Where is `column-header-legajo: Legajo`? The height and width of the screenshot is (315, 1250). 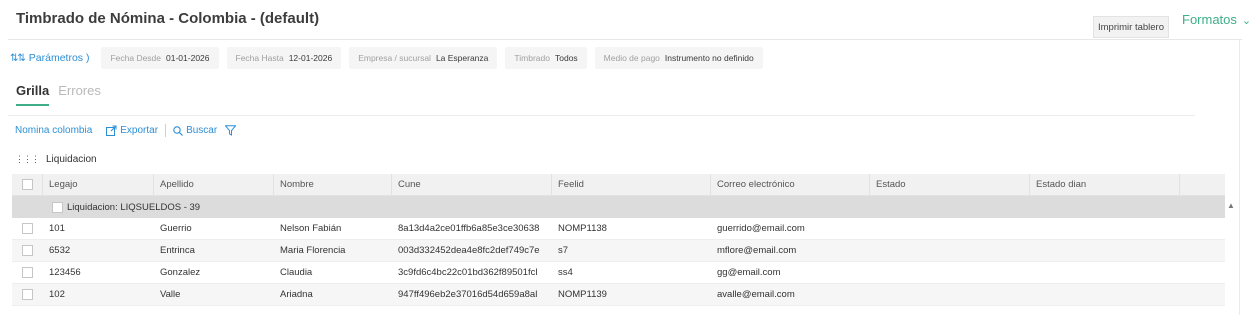
column-header-legajo: Legajo is located at coordinates (98, 184).